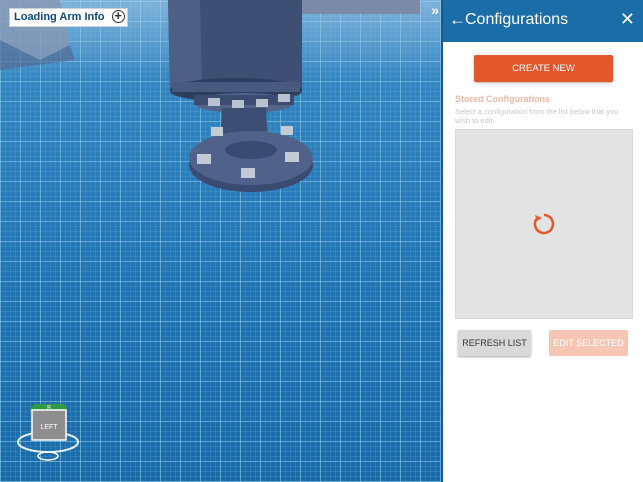 The width and height of the screenshot is (643, 482). Describe the element at coordinates (517, 19) in the screenshot. I see `panel-title: Configurations` at that location.